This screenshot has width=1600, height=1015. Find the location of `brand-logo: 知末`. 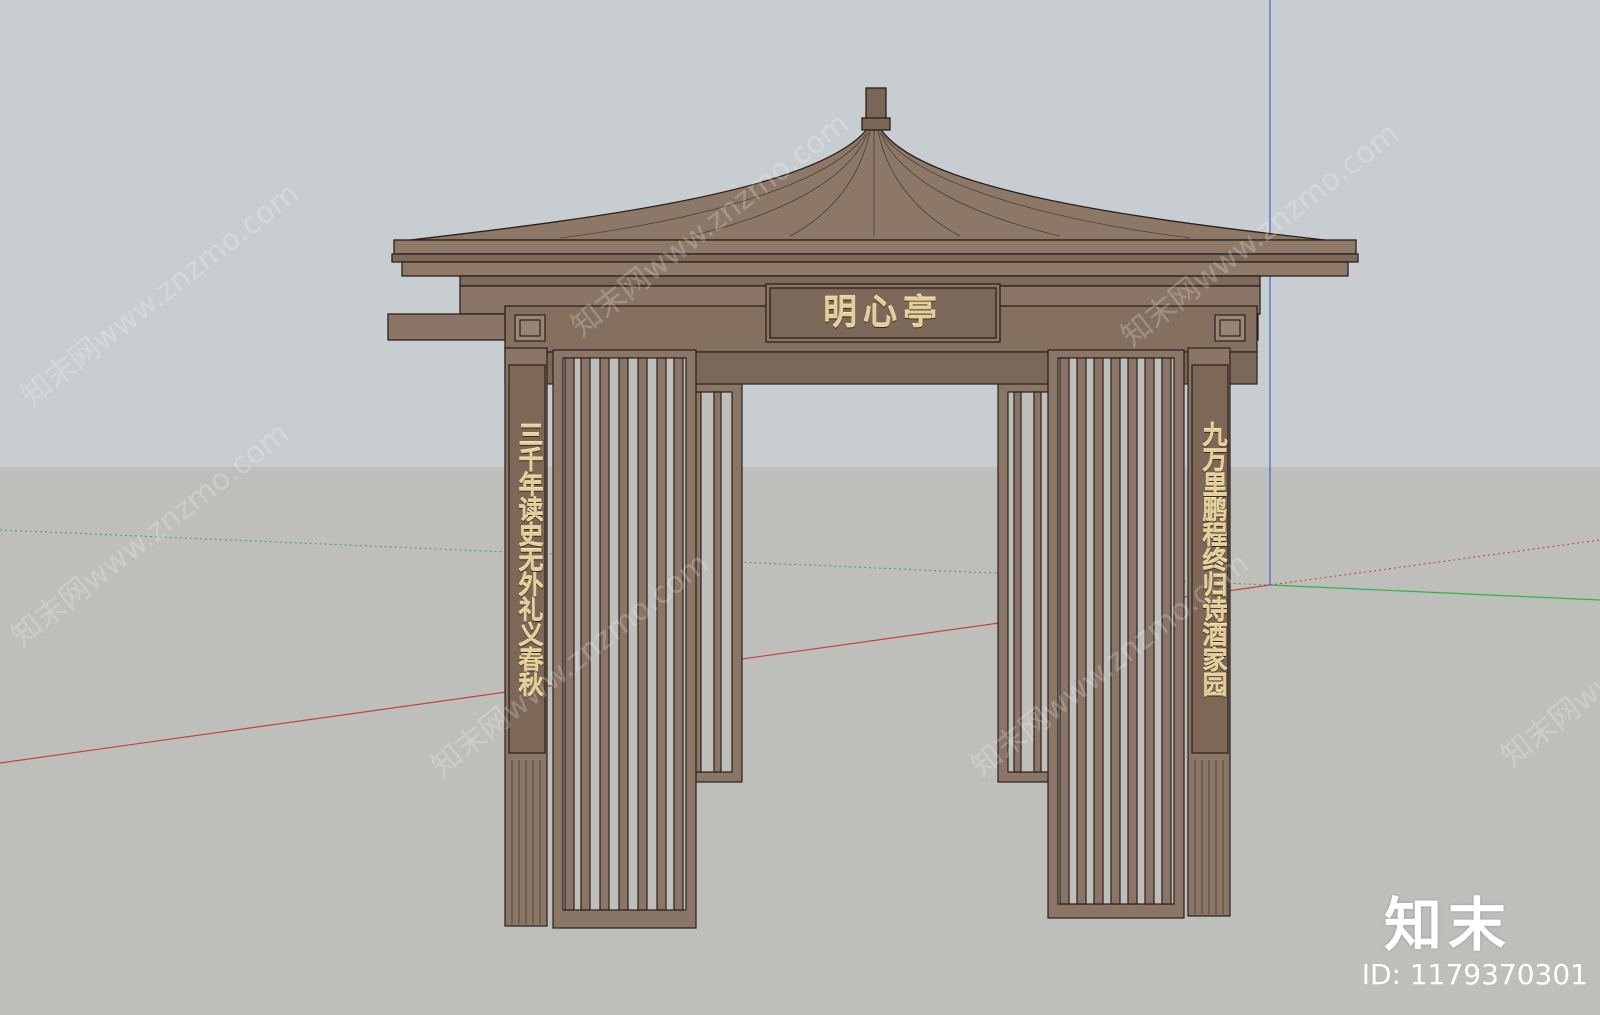

brand-logo: 知末 is located at coordinates (1447, 925).